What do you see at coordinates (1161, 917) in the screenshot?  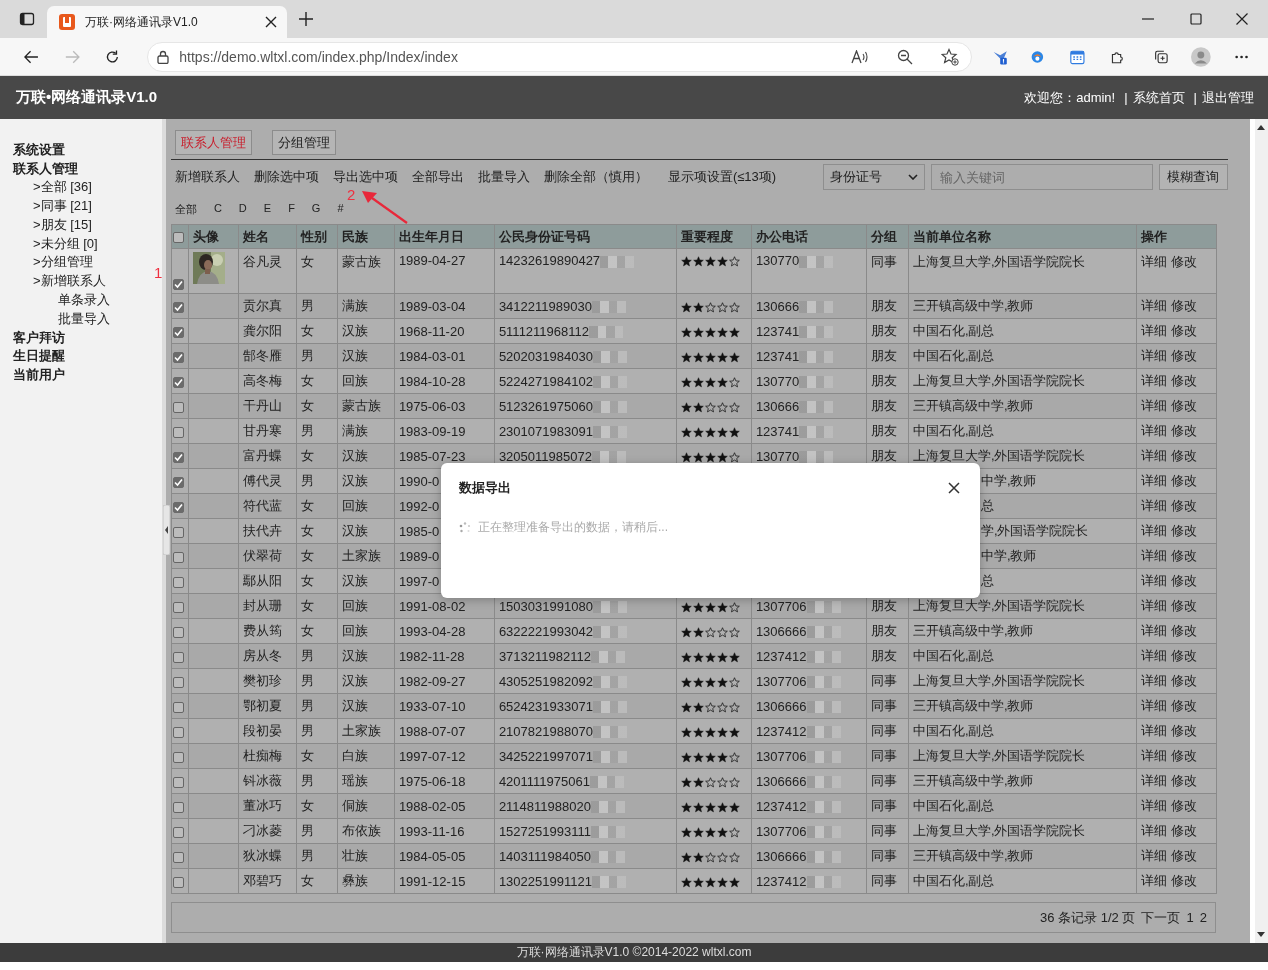 I see `next-page-link: 下一页` at bounding box center [1161, 917].